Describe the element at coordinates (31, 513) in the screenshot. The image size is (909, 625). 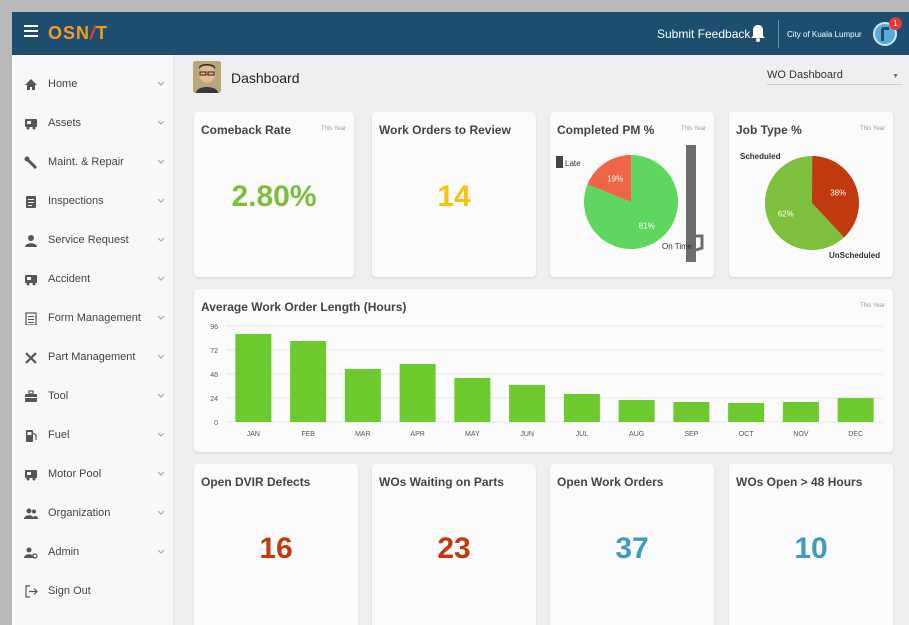
I see `group-icon` at that location.